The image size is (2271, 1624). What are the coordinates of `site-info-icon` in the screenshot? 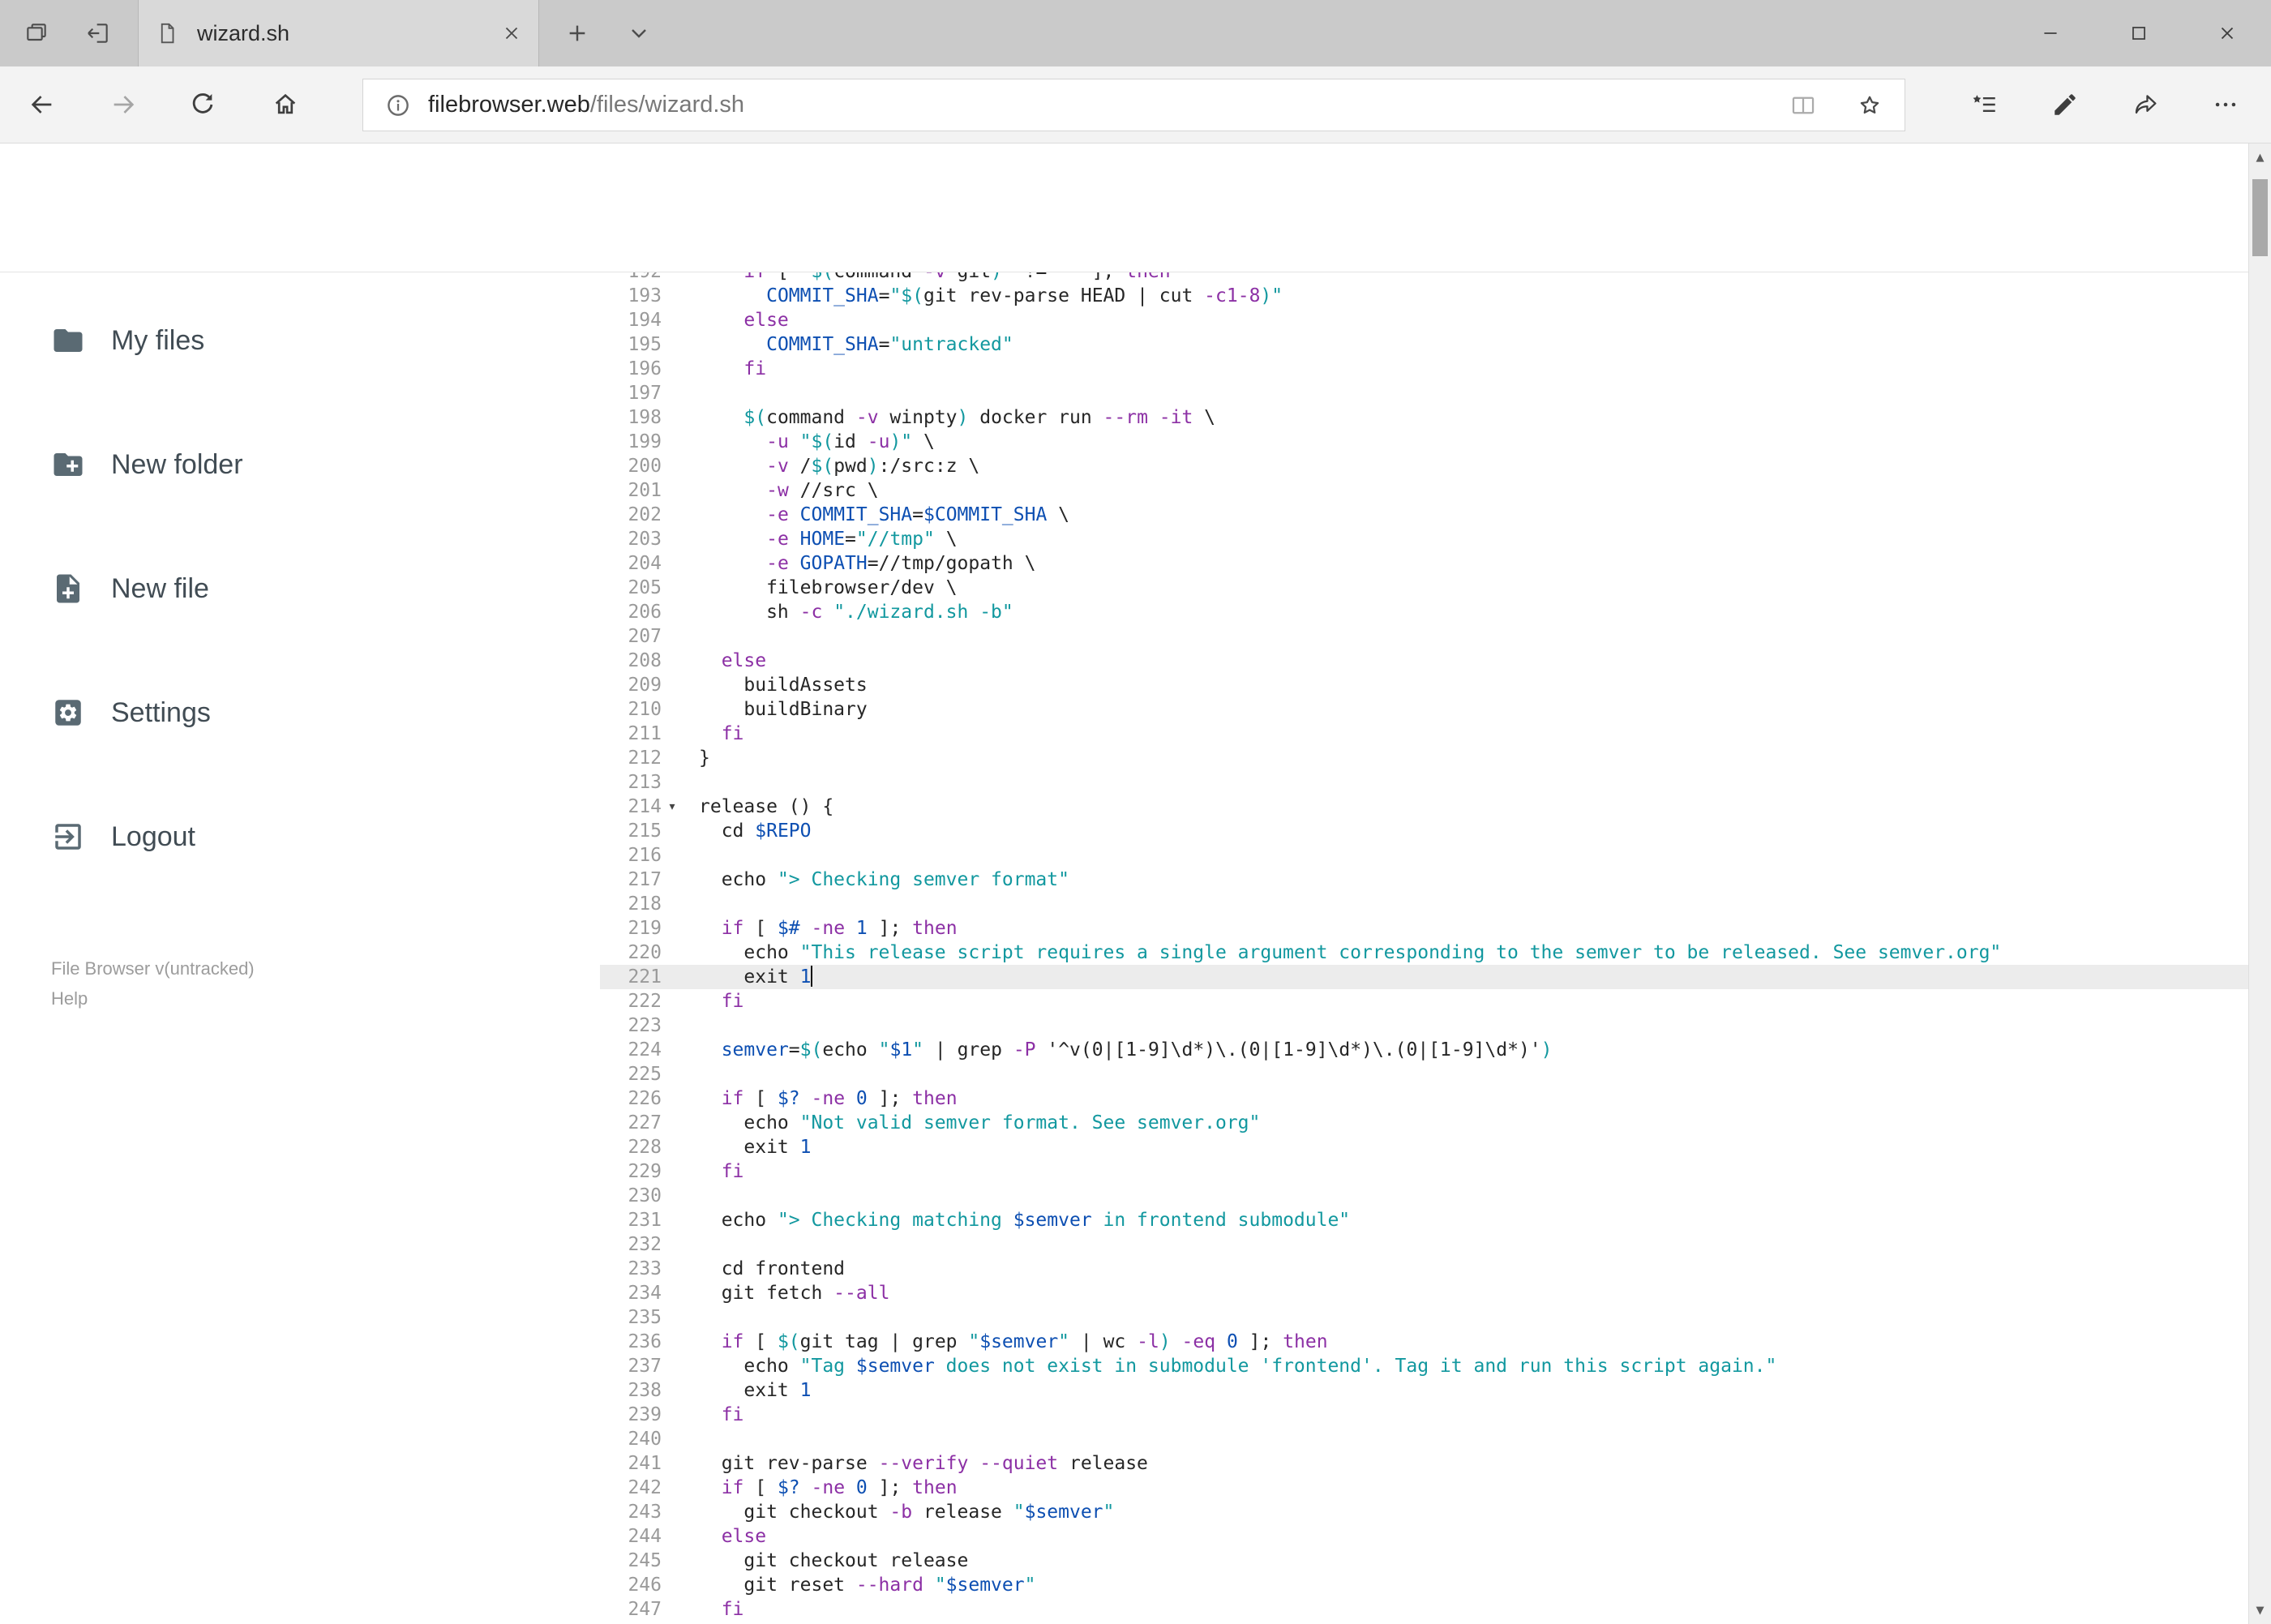 It's located at (398, 106).